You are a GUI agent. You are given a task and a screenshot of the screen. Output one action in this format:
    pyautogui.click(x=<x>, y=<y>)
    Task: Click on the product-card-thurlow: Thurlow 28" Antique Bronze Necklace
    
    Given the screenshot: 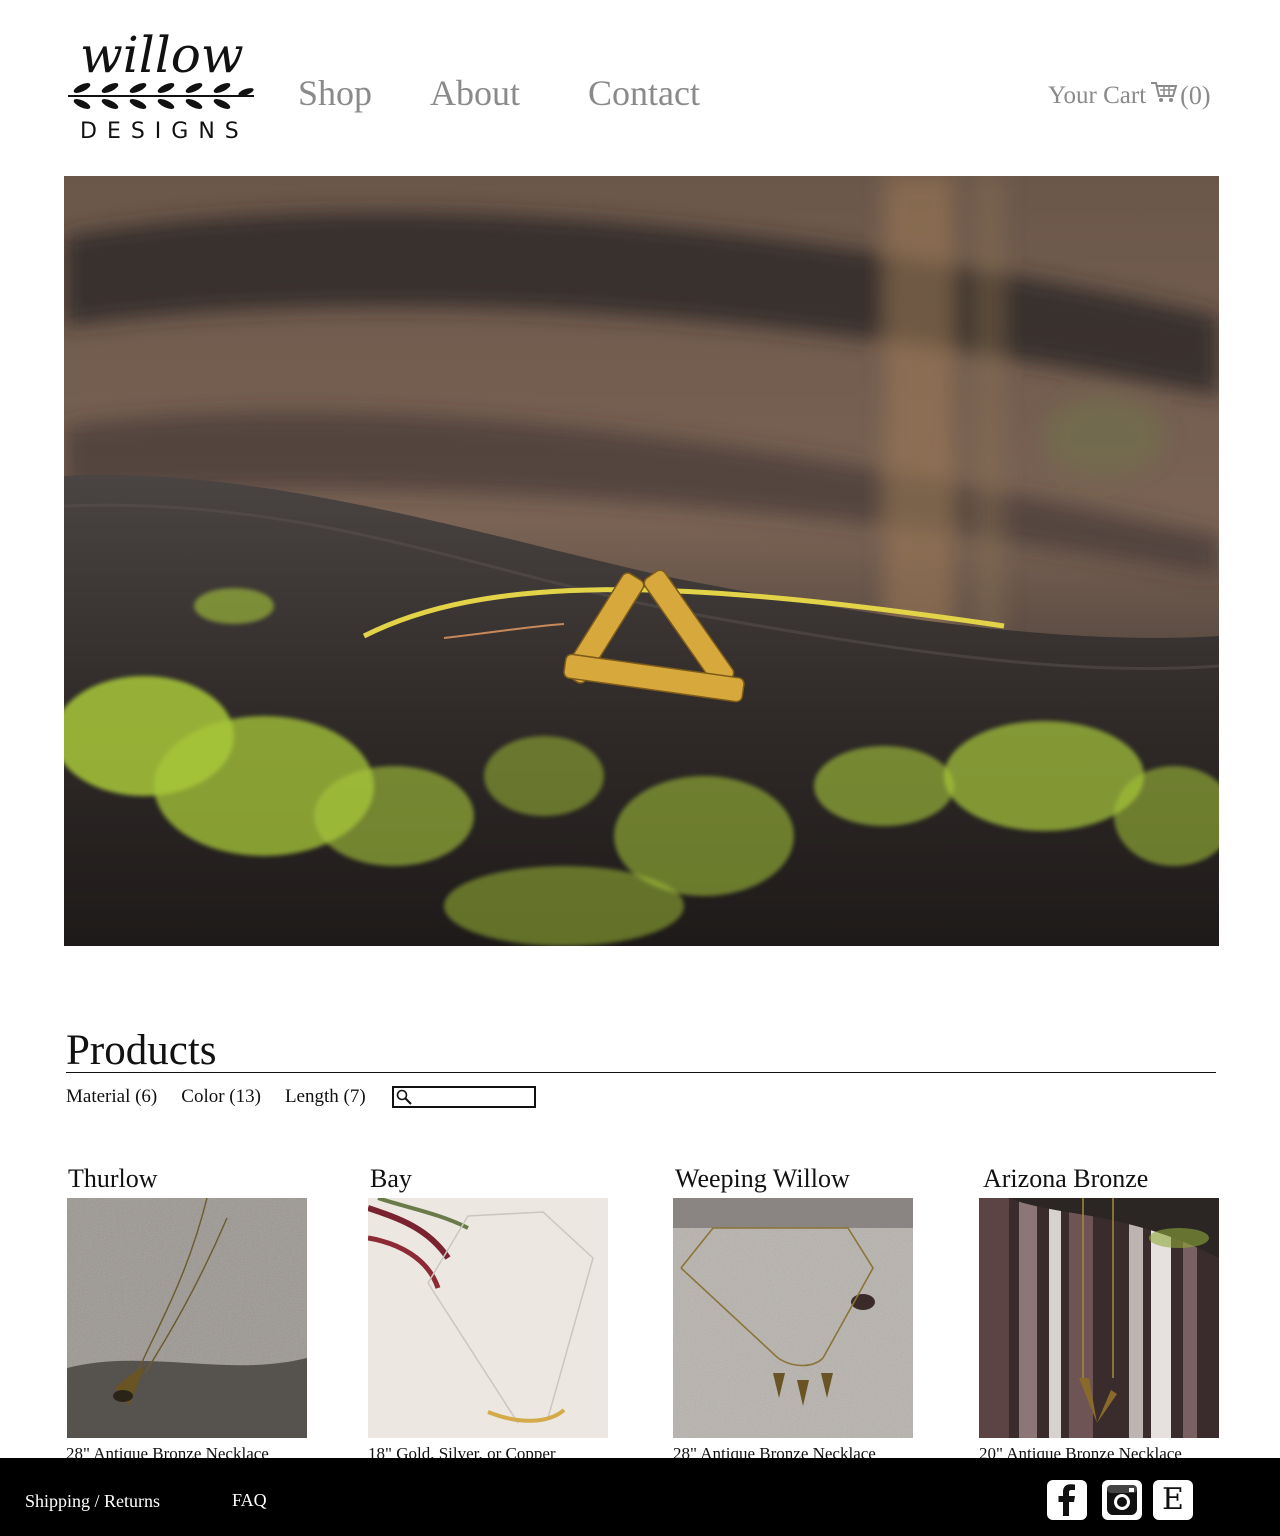 What is the action you would take?
    pyautogui.click(x=188, y=1314)
    